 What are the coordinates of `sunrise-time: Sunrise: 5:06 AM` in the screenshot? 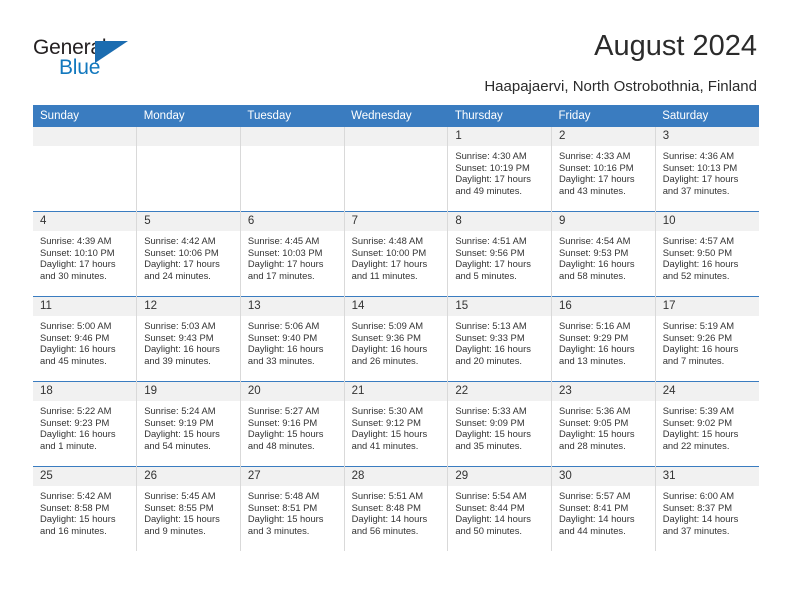 It's located at (283, 325).